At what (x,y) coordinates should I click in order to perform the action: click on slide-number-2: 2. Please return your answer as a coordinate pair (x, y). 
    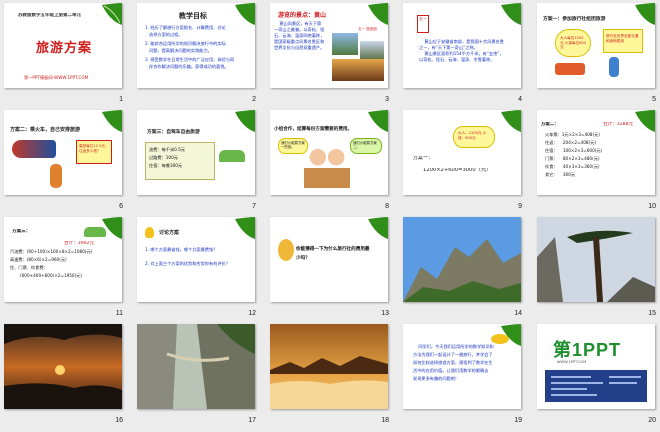
    Looking at the image, I should click on (254, 99).